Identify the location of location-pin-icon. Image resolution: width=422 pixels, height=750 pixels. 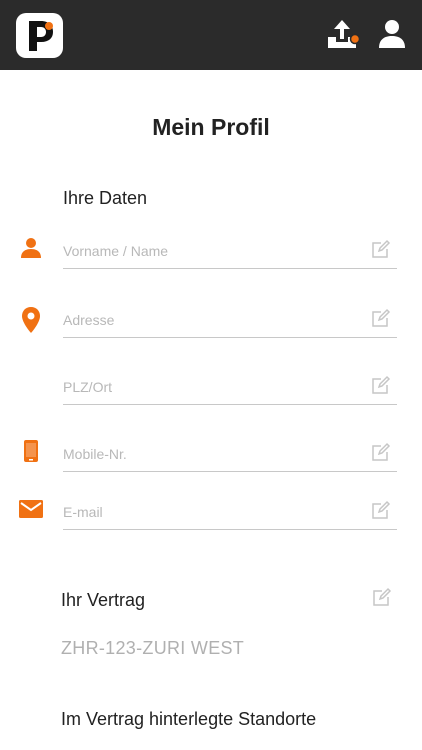
(31, 320).